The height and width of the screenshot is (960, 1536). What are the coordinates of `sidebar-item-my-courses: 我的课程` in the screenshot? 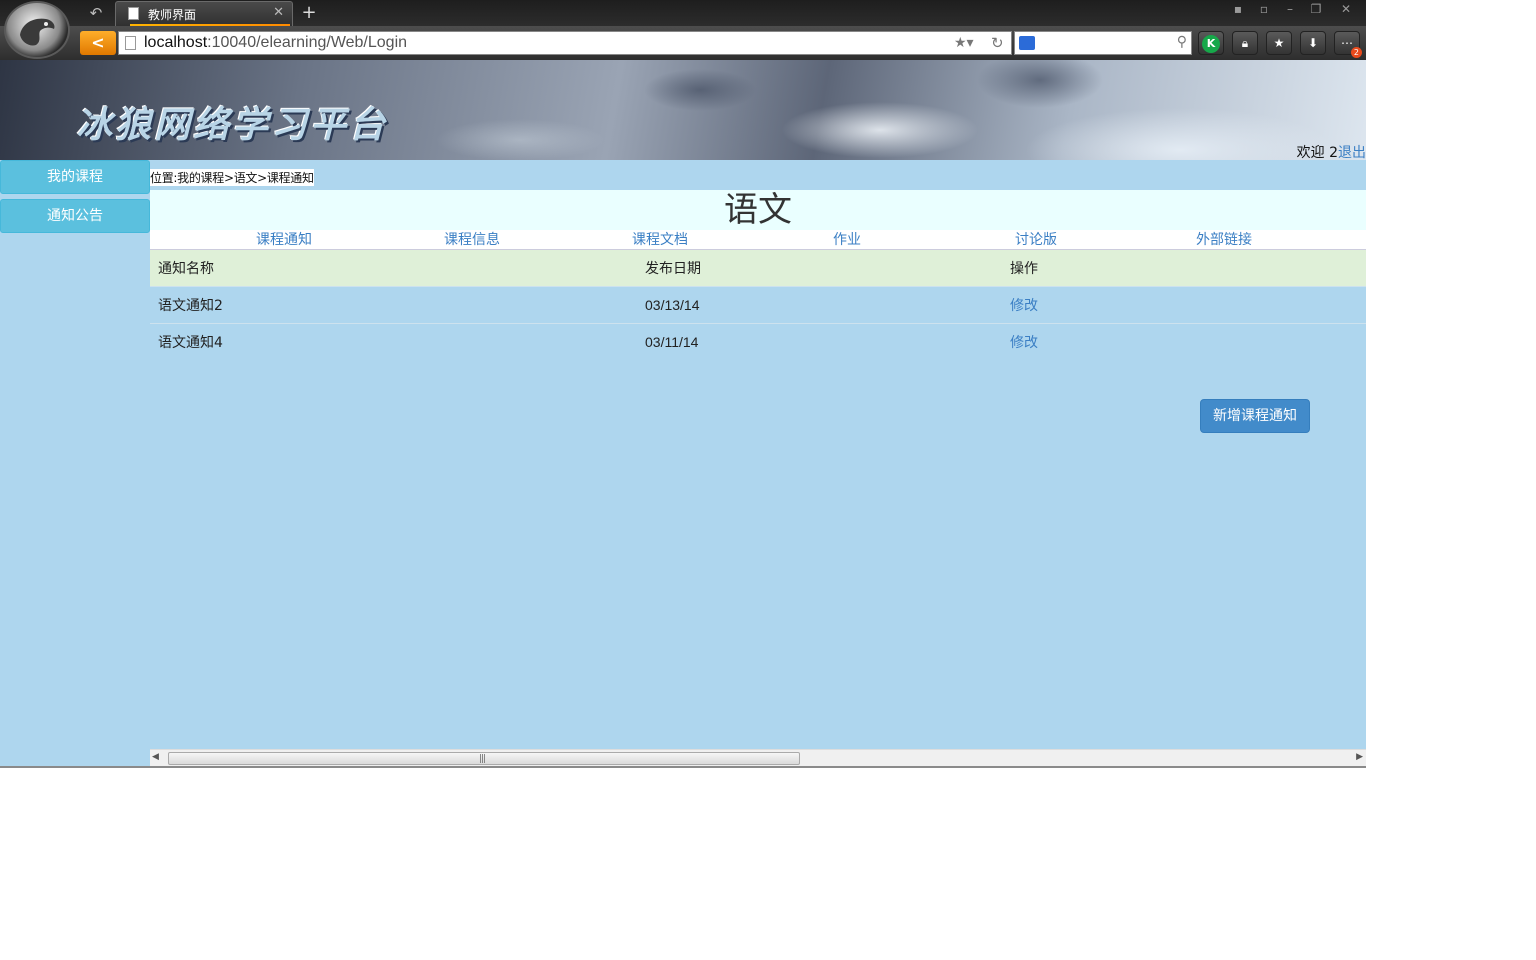 It's located at (75, 177).